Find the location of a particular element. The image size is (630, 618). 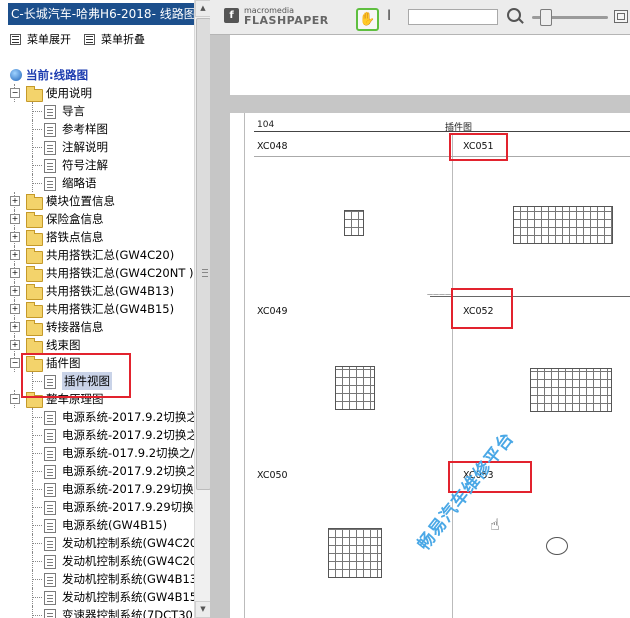

tree-item: 电源系统(GW4B15) is located at coordinates (102, 525).